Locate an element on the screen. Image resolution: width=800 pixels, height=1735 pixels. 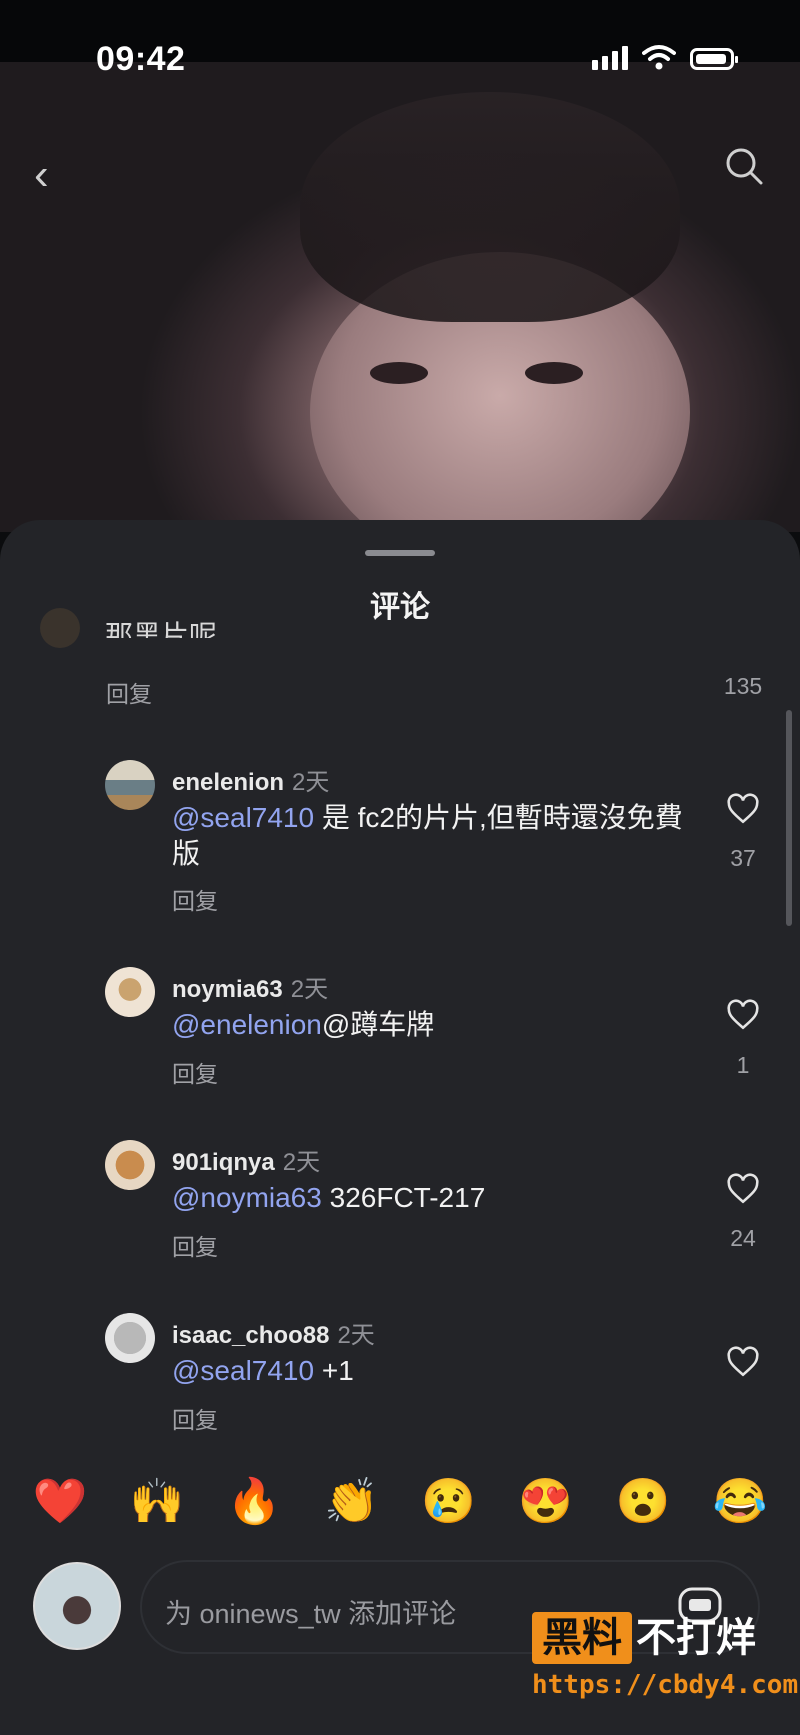
status-bar: 09:42 is located at coordinates (400, 39).